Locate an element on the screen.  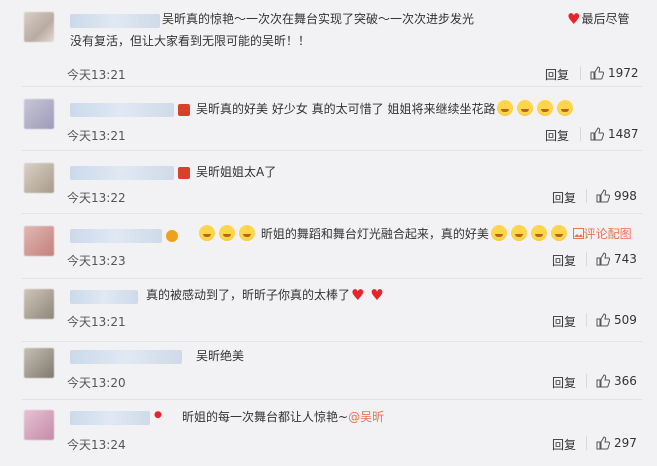
member-badge: ● is located at coordinates (158, 415).